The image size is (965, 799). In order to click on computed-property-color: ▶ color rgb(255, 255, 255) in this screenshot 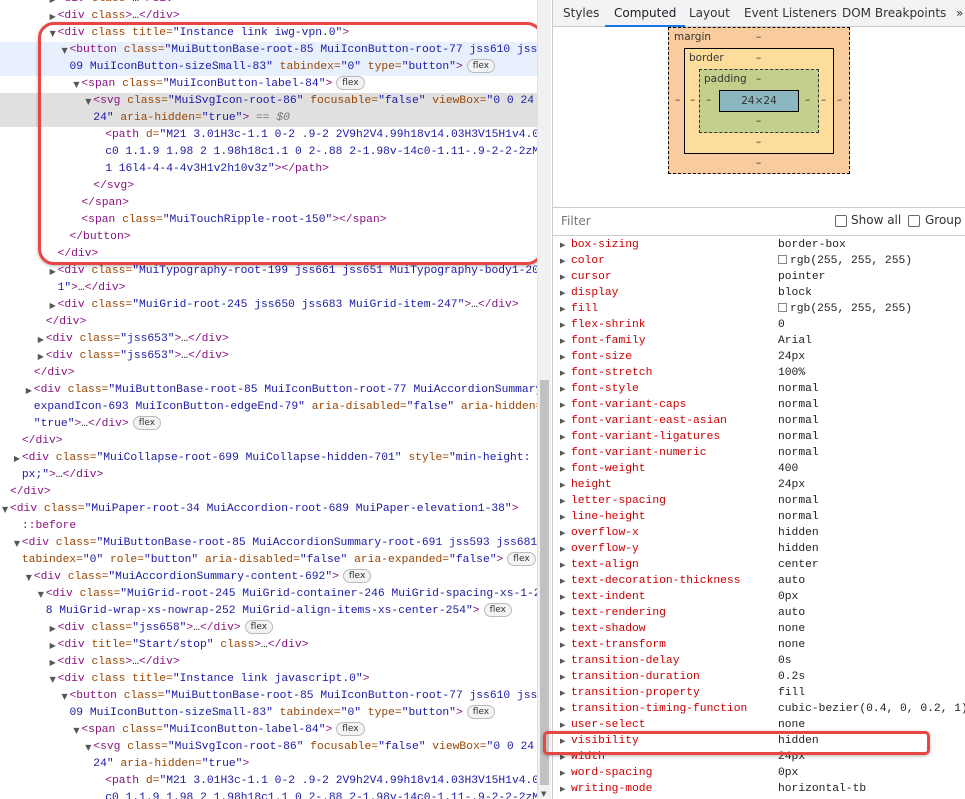, I will do `click(759, 261)`.